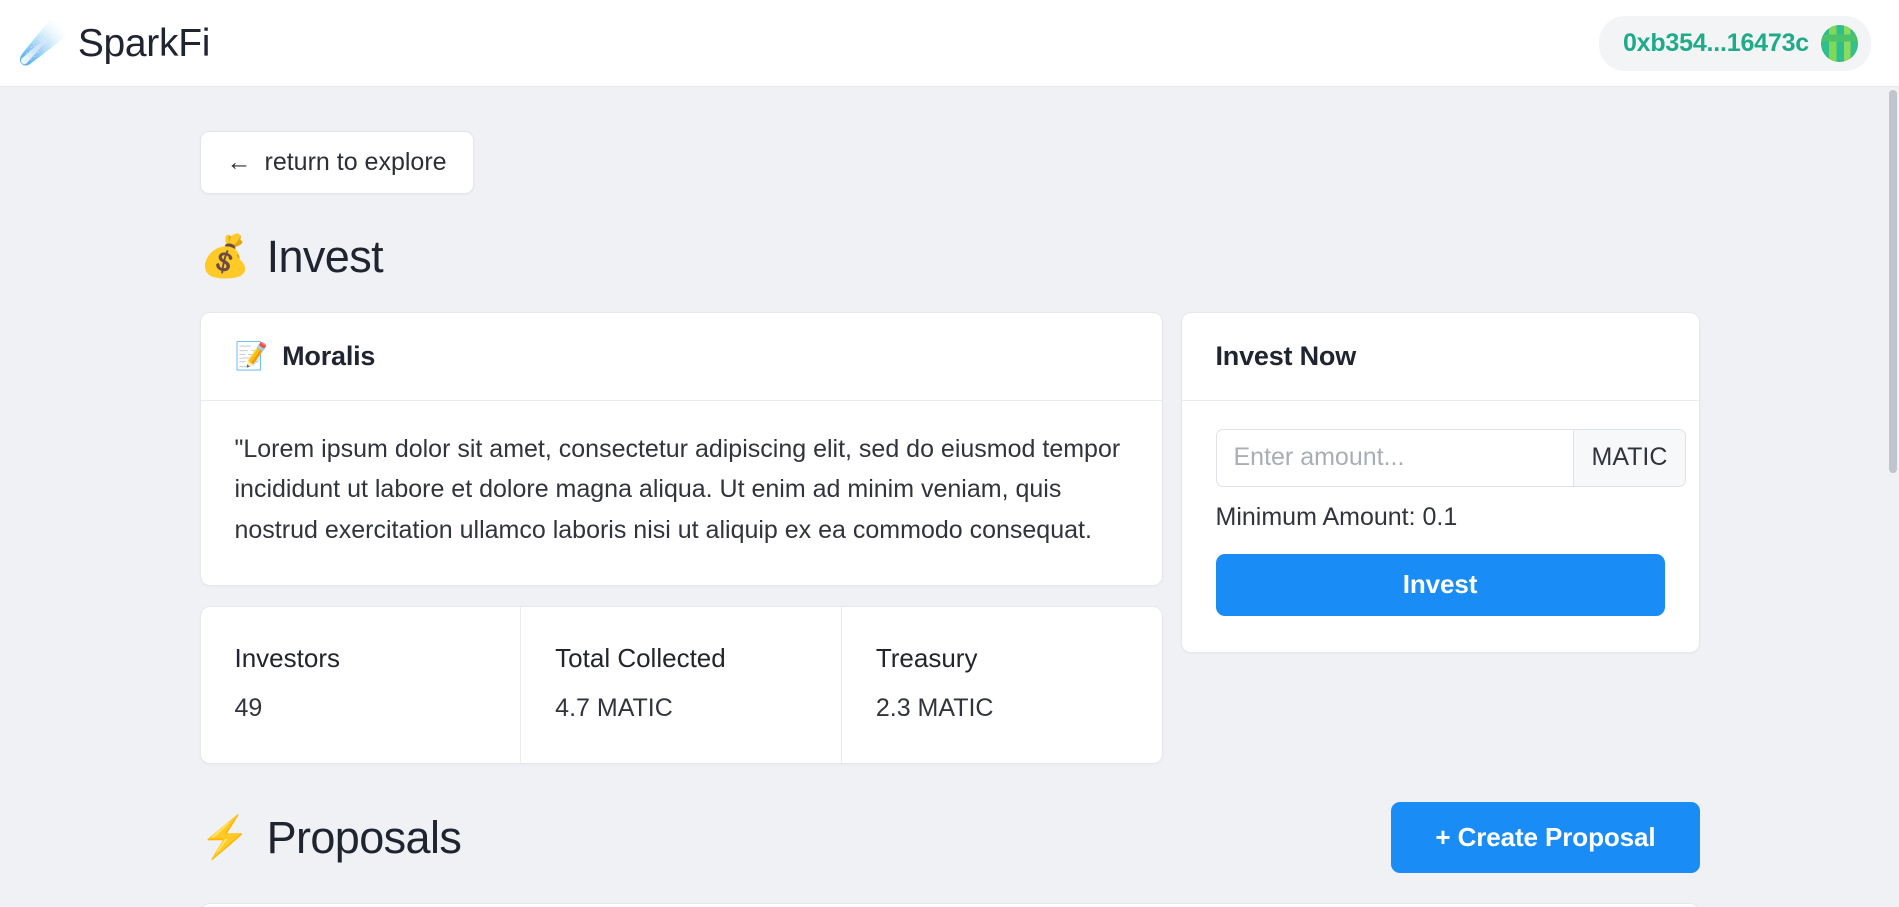 The width and height of the screenshot is (1899, 907). What do you see at coordinates (225, 836) in the screenshot?
I see `lightning-bolt-icon: ⚡` at bounding box center [225, 836].